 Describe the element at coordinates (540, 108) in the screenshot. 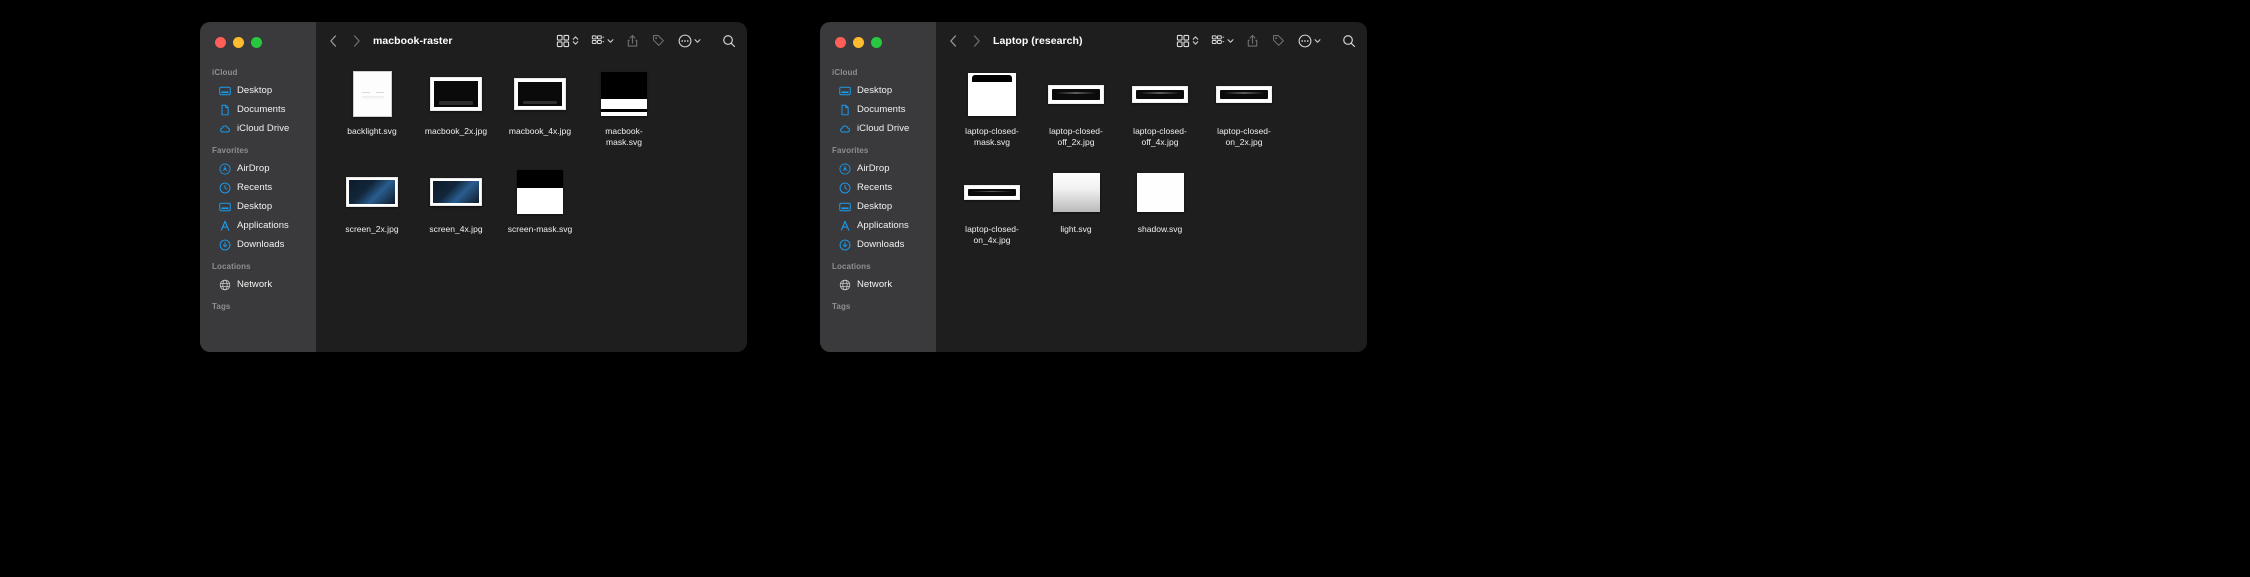

I see `file-item: macbook_4x.jpg` at that location.